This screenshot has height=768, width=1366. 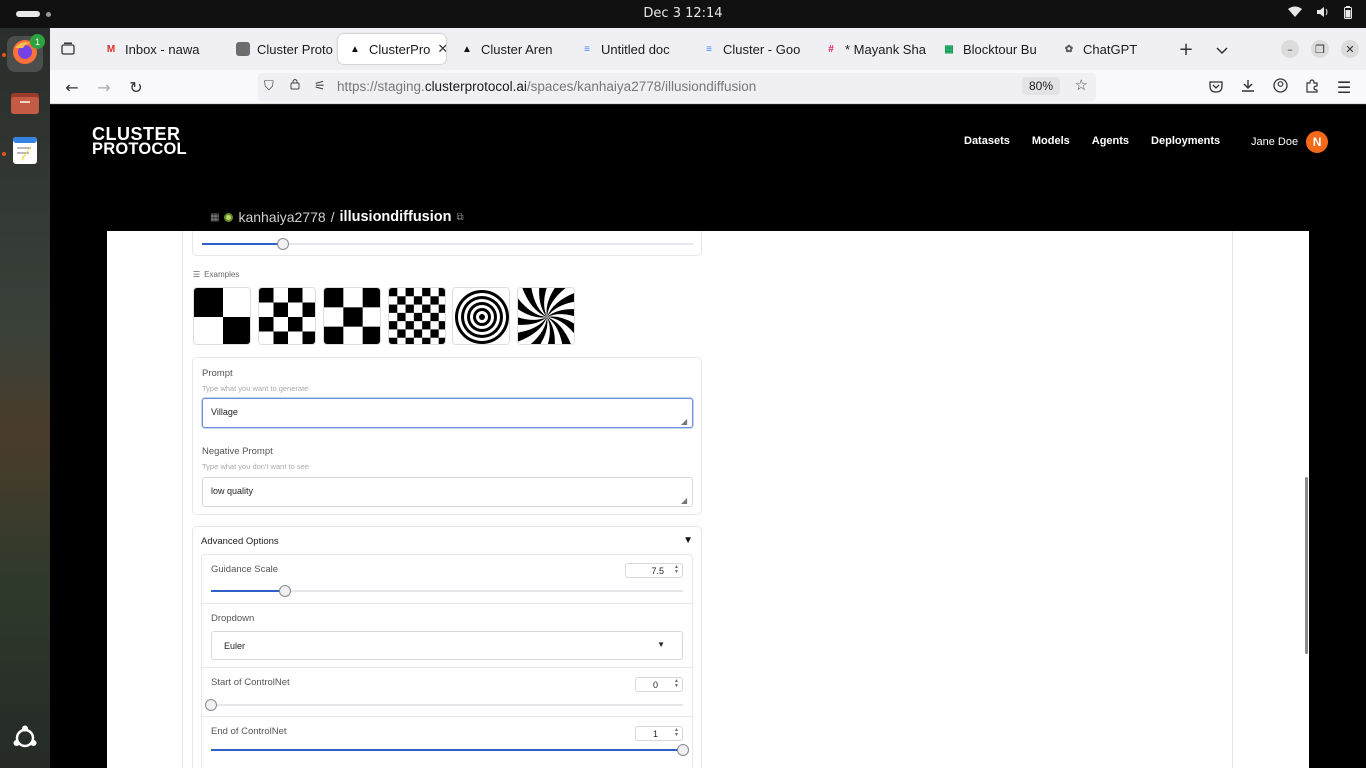 I want to click on avatar: N, so click(x=1317, y=142).